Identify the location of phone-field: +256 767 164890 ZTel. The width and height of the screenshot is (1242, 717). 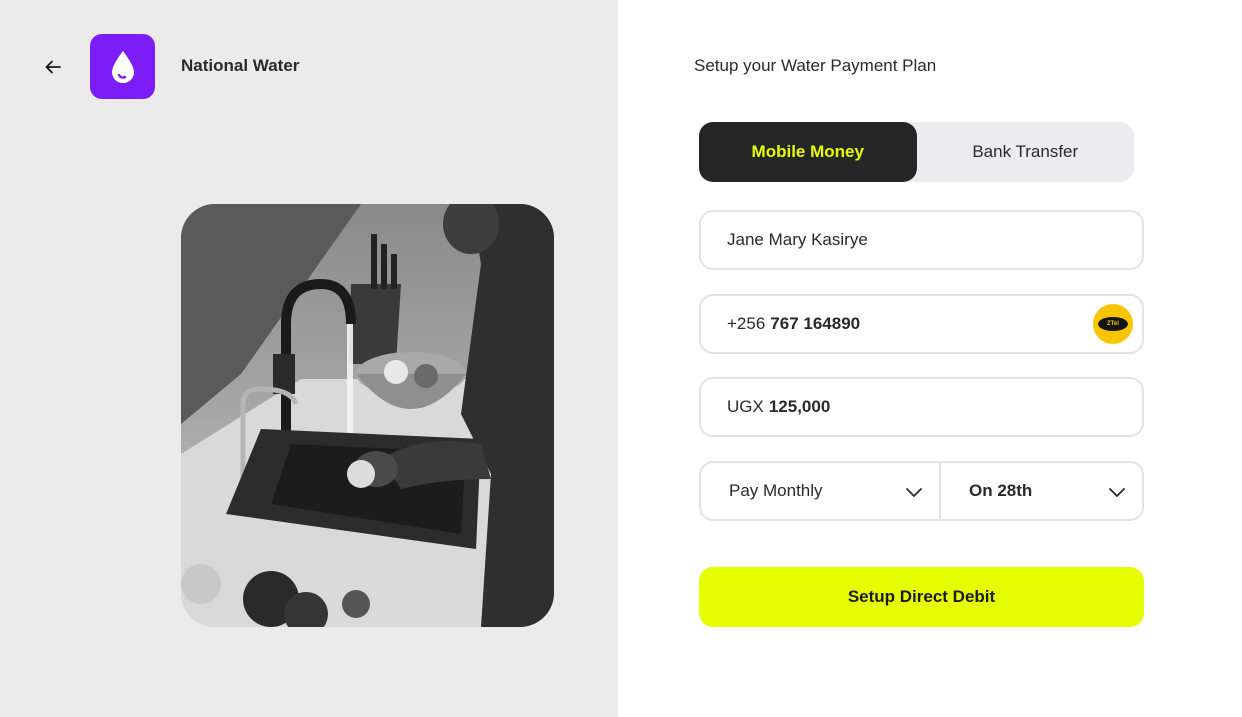
(921, 324).